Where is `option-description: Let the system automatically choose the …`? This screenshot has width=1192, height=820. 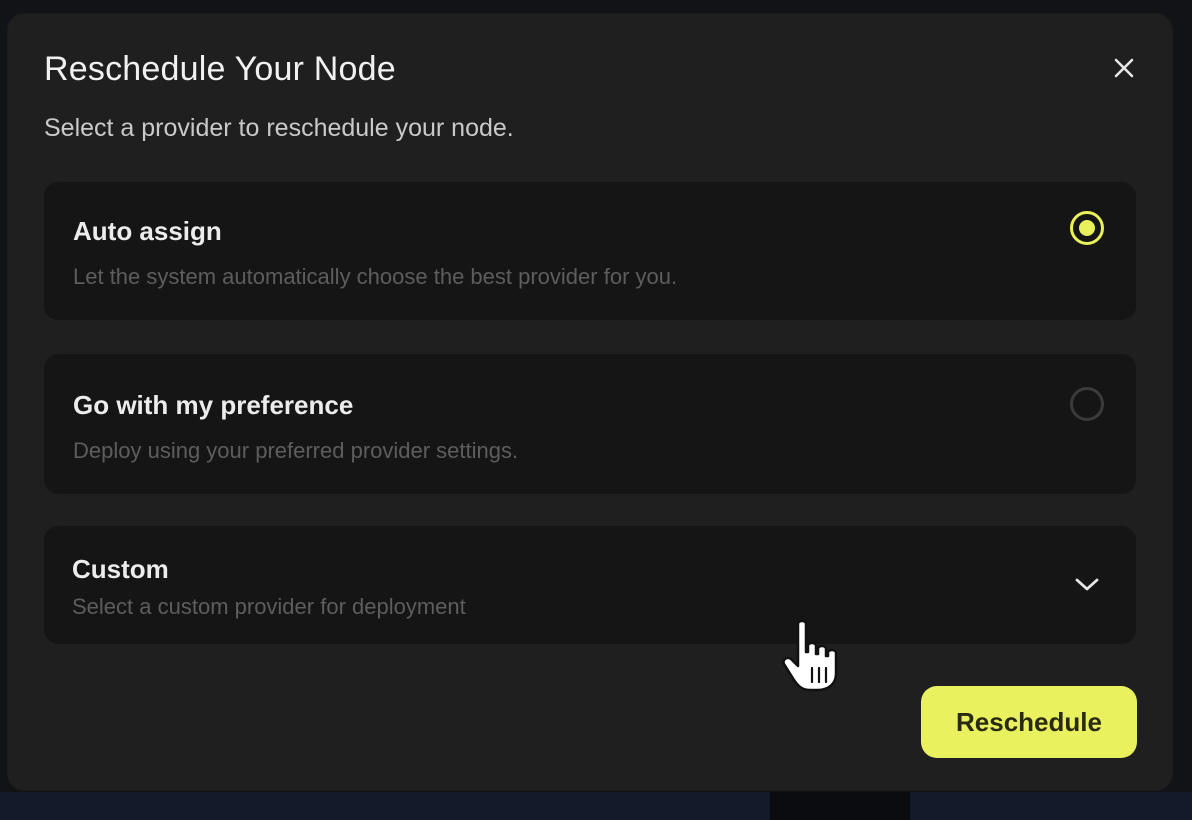
option-description: Let the system automatically choose the … is located at coordinates (375, 276).